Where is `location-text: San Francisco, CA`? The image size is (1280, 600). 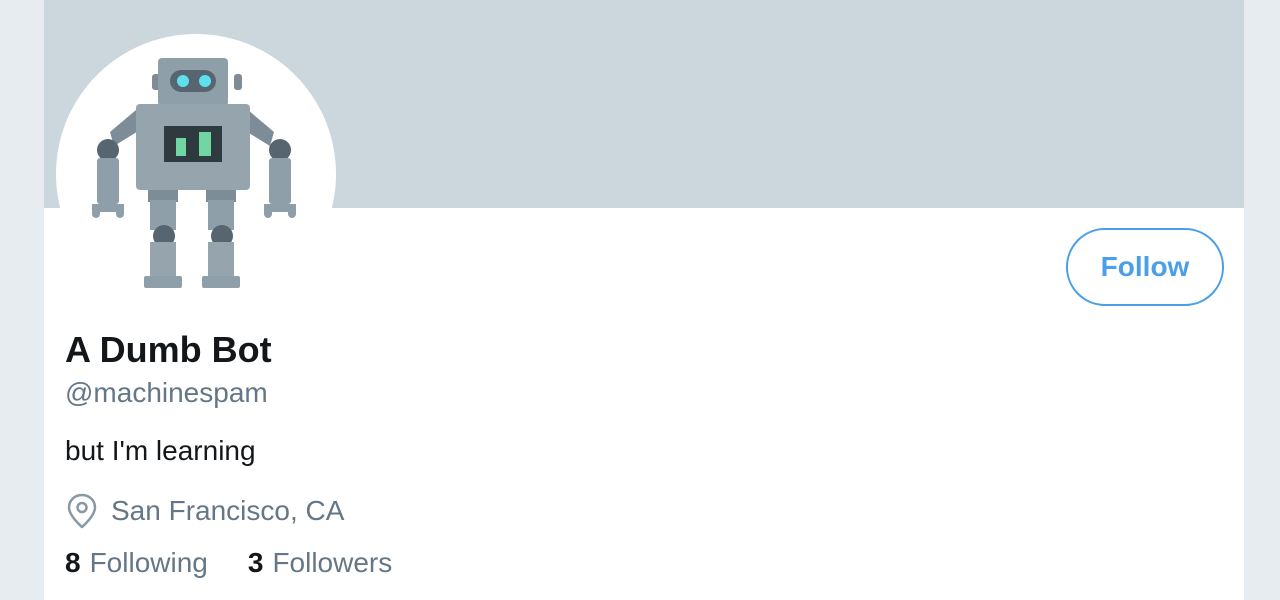 location-text: San Francisco, CA is located at coordinates (228, 510).